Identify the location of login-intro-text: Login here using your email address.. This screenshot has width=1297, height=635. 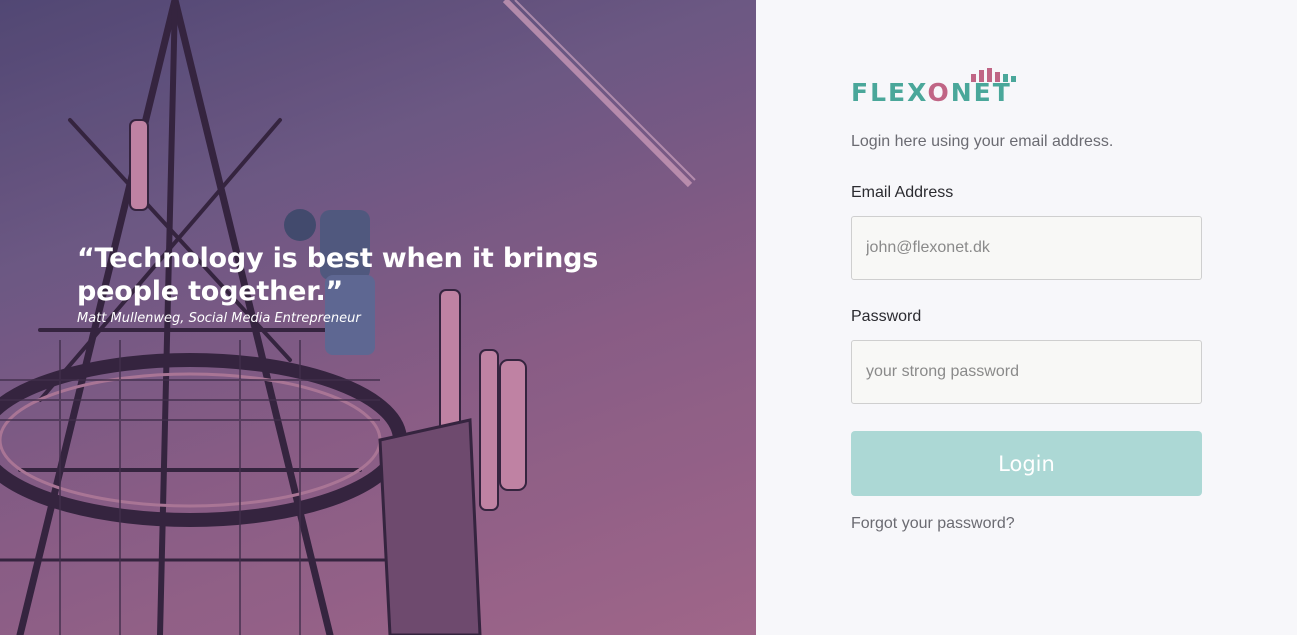
(982, 141).